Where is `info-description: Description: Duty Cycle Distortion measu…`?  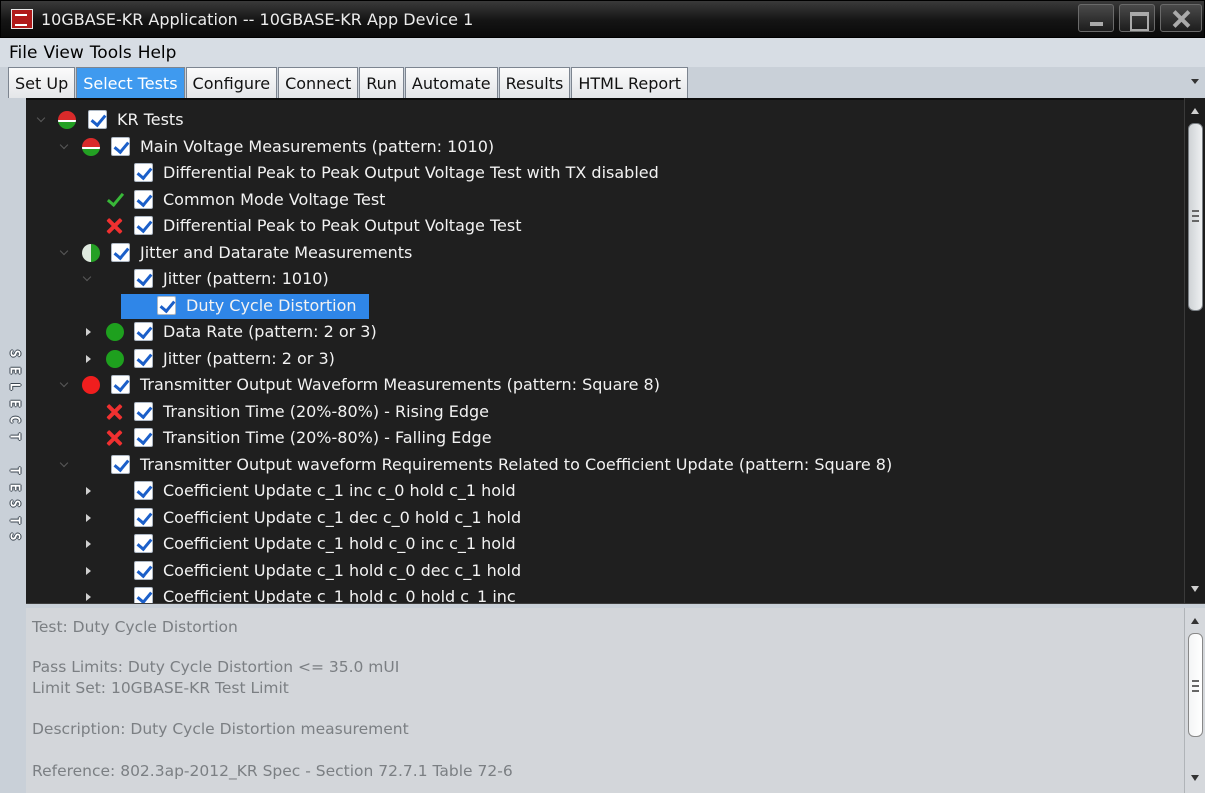
info-description: Description: Duty Cycle Distortion measu… is located at coordinates (220, 729).